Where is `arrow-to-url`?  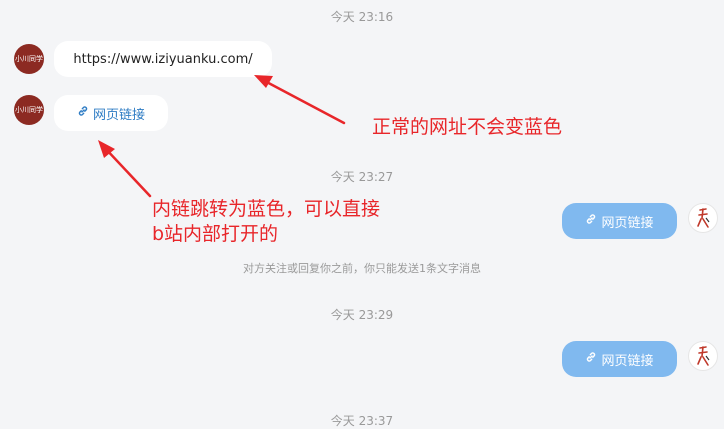
arrow-to-url is located at coordinates (300, 100).